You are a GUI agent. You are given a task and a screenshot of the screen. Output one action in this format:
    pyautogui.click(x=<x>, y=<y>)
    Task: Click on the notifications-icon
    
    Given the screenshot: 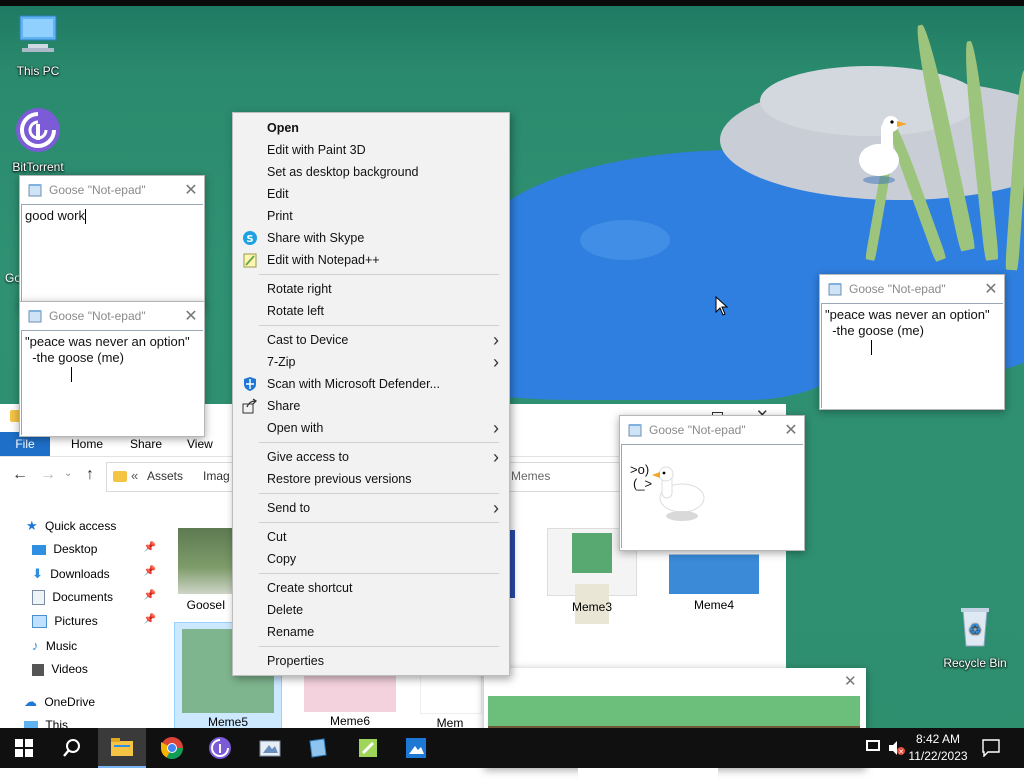 What is the action you would take?
    pyautogui.click(x=991, y=748)
    